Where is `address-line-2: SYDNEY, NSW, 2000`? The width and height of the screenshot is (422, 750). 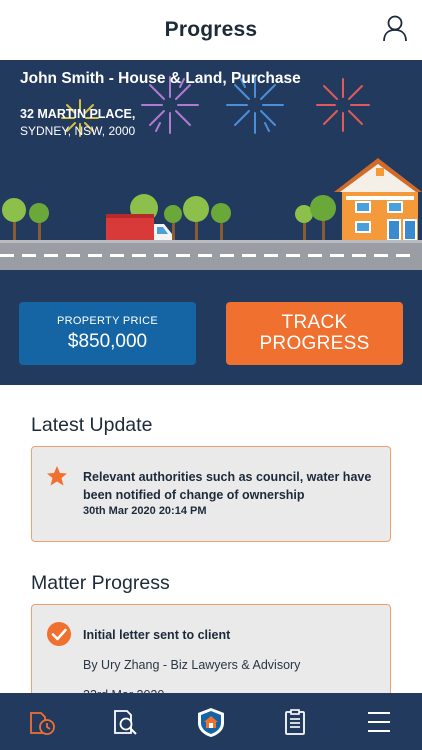
address-line-2: SYDNEY, NSW, 2000 is located at coordinates (78, 131).